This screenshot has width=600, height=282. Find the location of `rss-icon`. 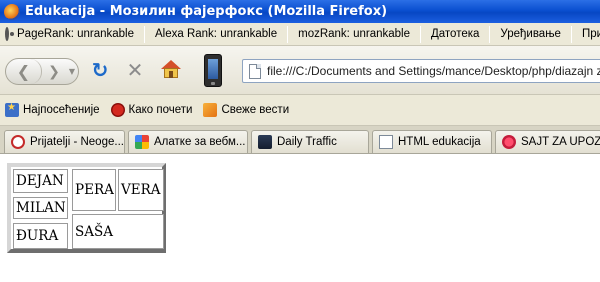

rss-icon is located at coordinates (210, 110).